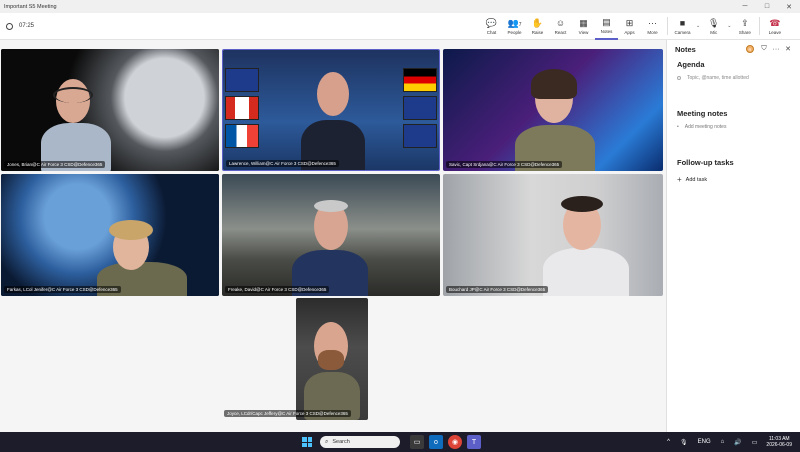 Image resolution: width=800 pixels, height=452 pixels. Describe the element at coordinates (514, 22) in the screenshot. I see `people-icon: 👥7` at that location.